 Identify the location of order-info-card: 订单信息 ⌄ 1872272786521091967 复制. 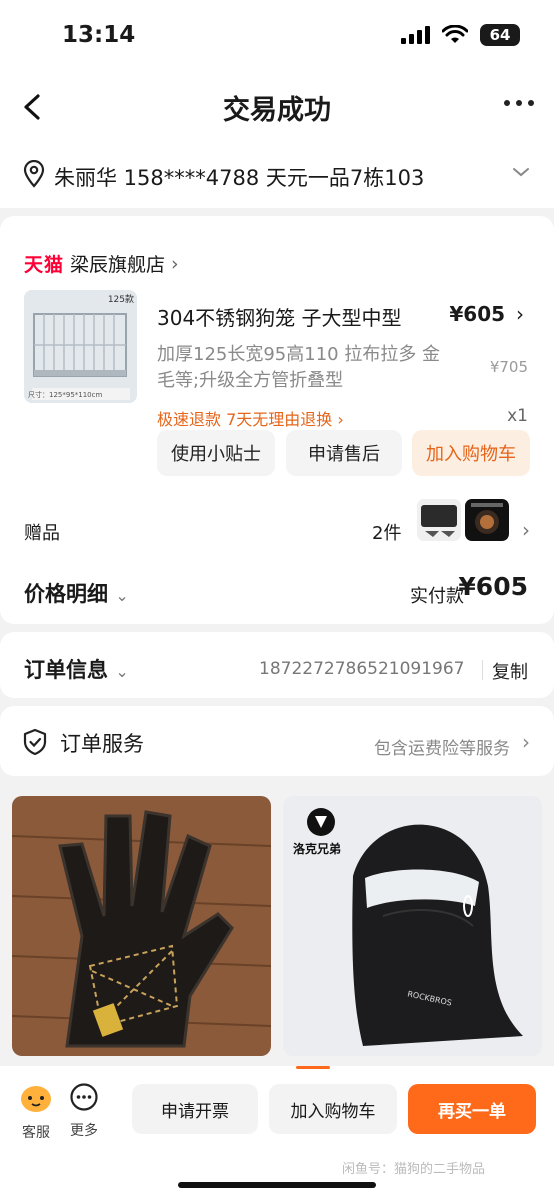
(277, 665).